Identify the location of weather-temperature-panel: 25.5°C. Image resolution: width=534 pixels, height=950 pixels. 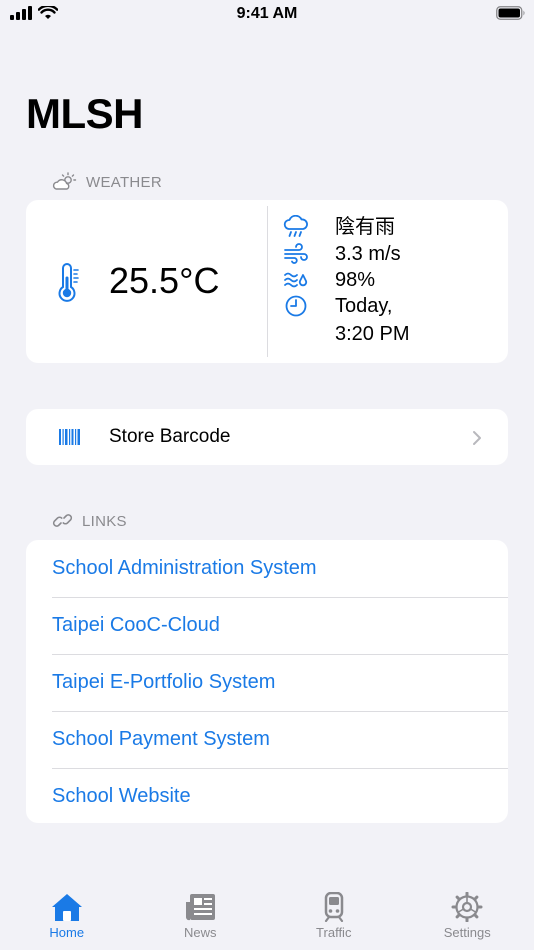
(146, 281).